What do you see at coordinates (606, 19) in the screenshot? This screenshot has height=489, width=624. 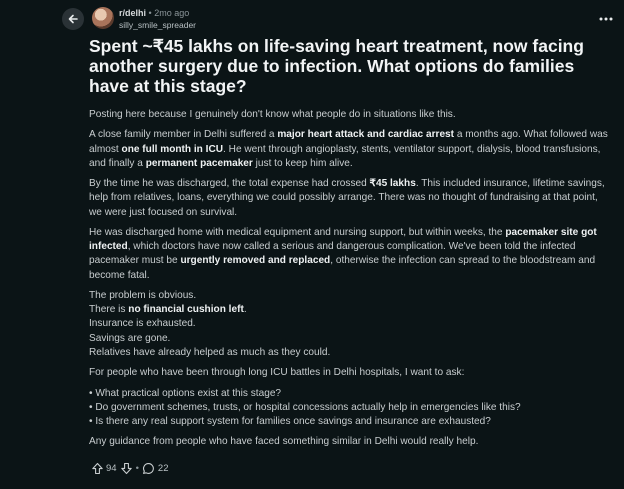 I see `ellipsis-icon` at bounding box center [606, 19].